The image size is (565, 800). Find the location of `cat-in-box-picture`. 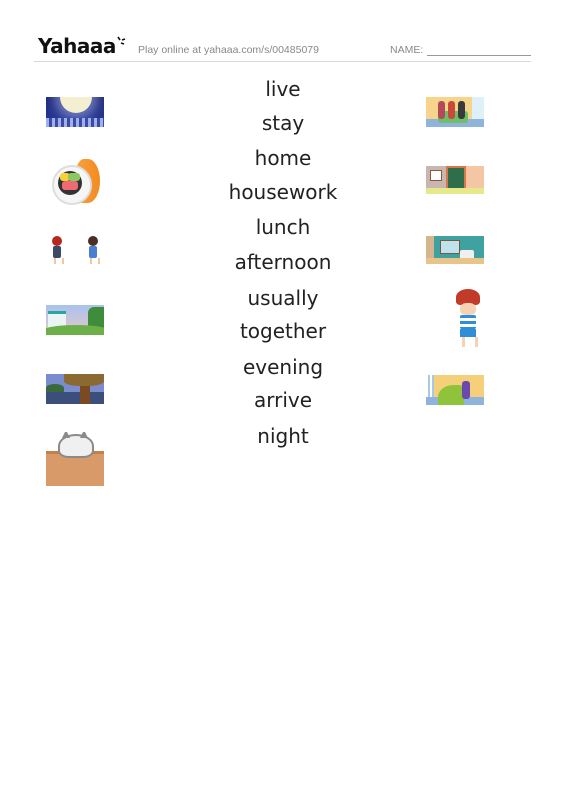

cat-in-box-picture is located at coordinates (75, 459).